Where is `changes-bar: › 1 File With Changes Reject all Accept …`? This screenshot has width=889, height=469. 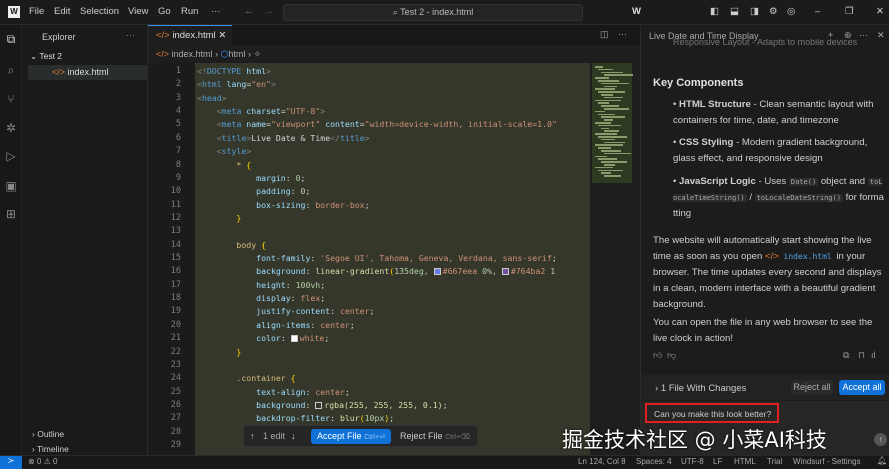
changes-bar: › 1 File With Changes Reject all Accept … is located at coordinates (765, 387).